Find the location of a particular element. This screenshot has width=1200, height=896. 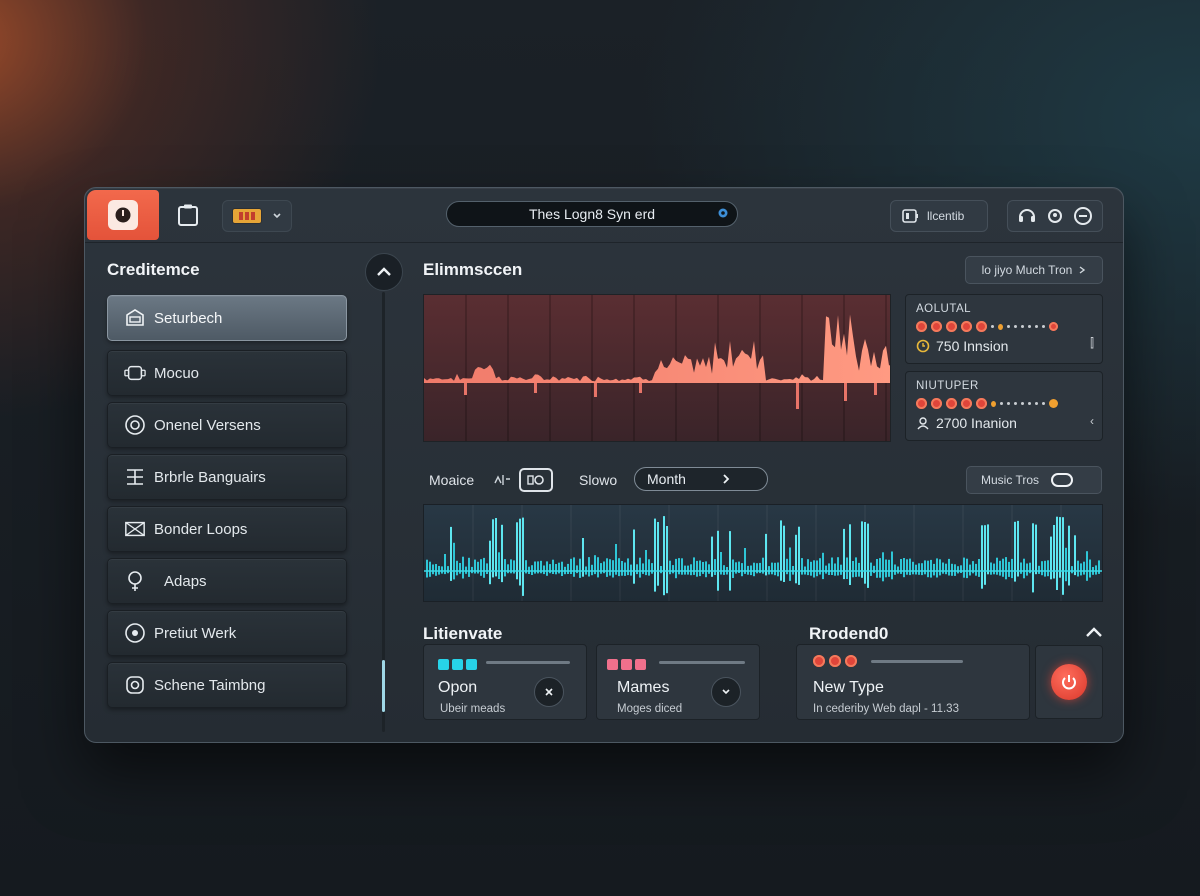

panel-title: Mames is located at coordinates (643, 687).